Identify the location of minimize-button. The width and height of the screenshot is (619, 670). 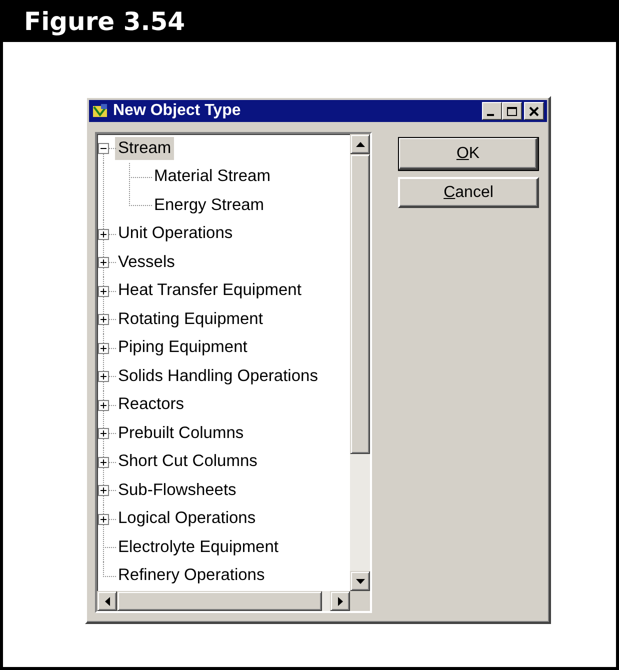
(492, 111).